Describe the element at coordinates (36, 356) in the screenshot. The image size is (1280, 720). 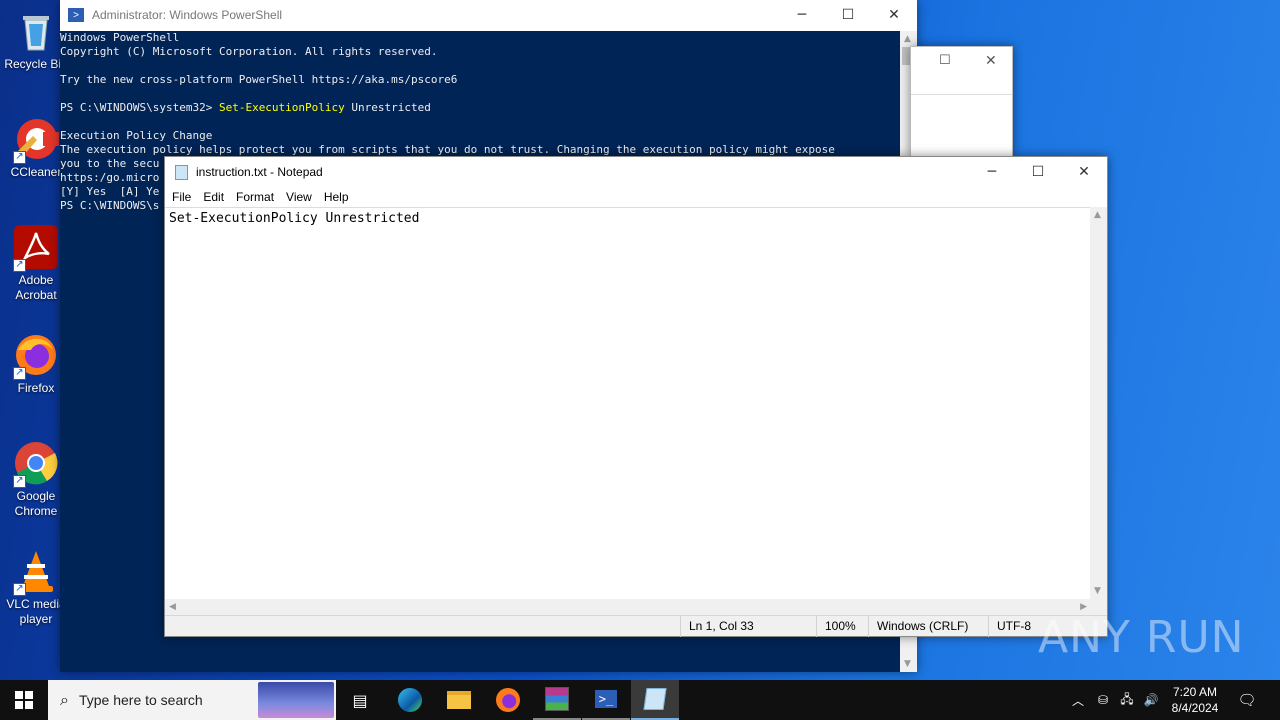
I see `firefox-icon: ↗` at that location.